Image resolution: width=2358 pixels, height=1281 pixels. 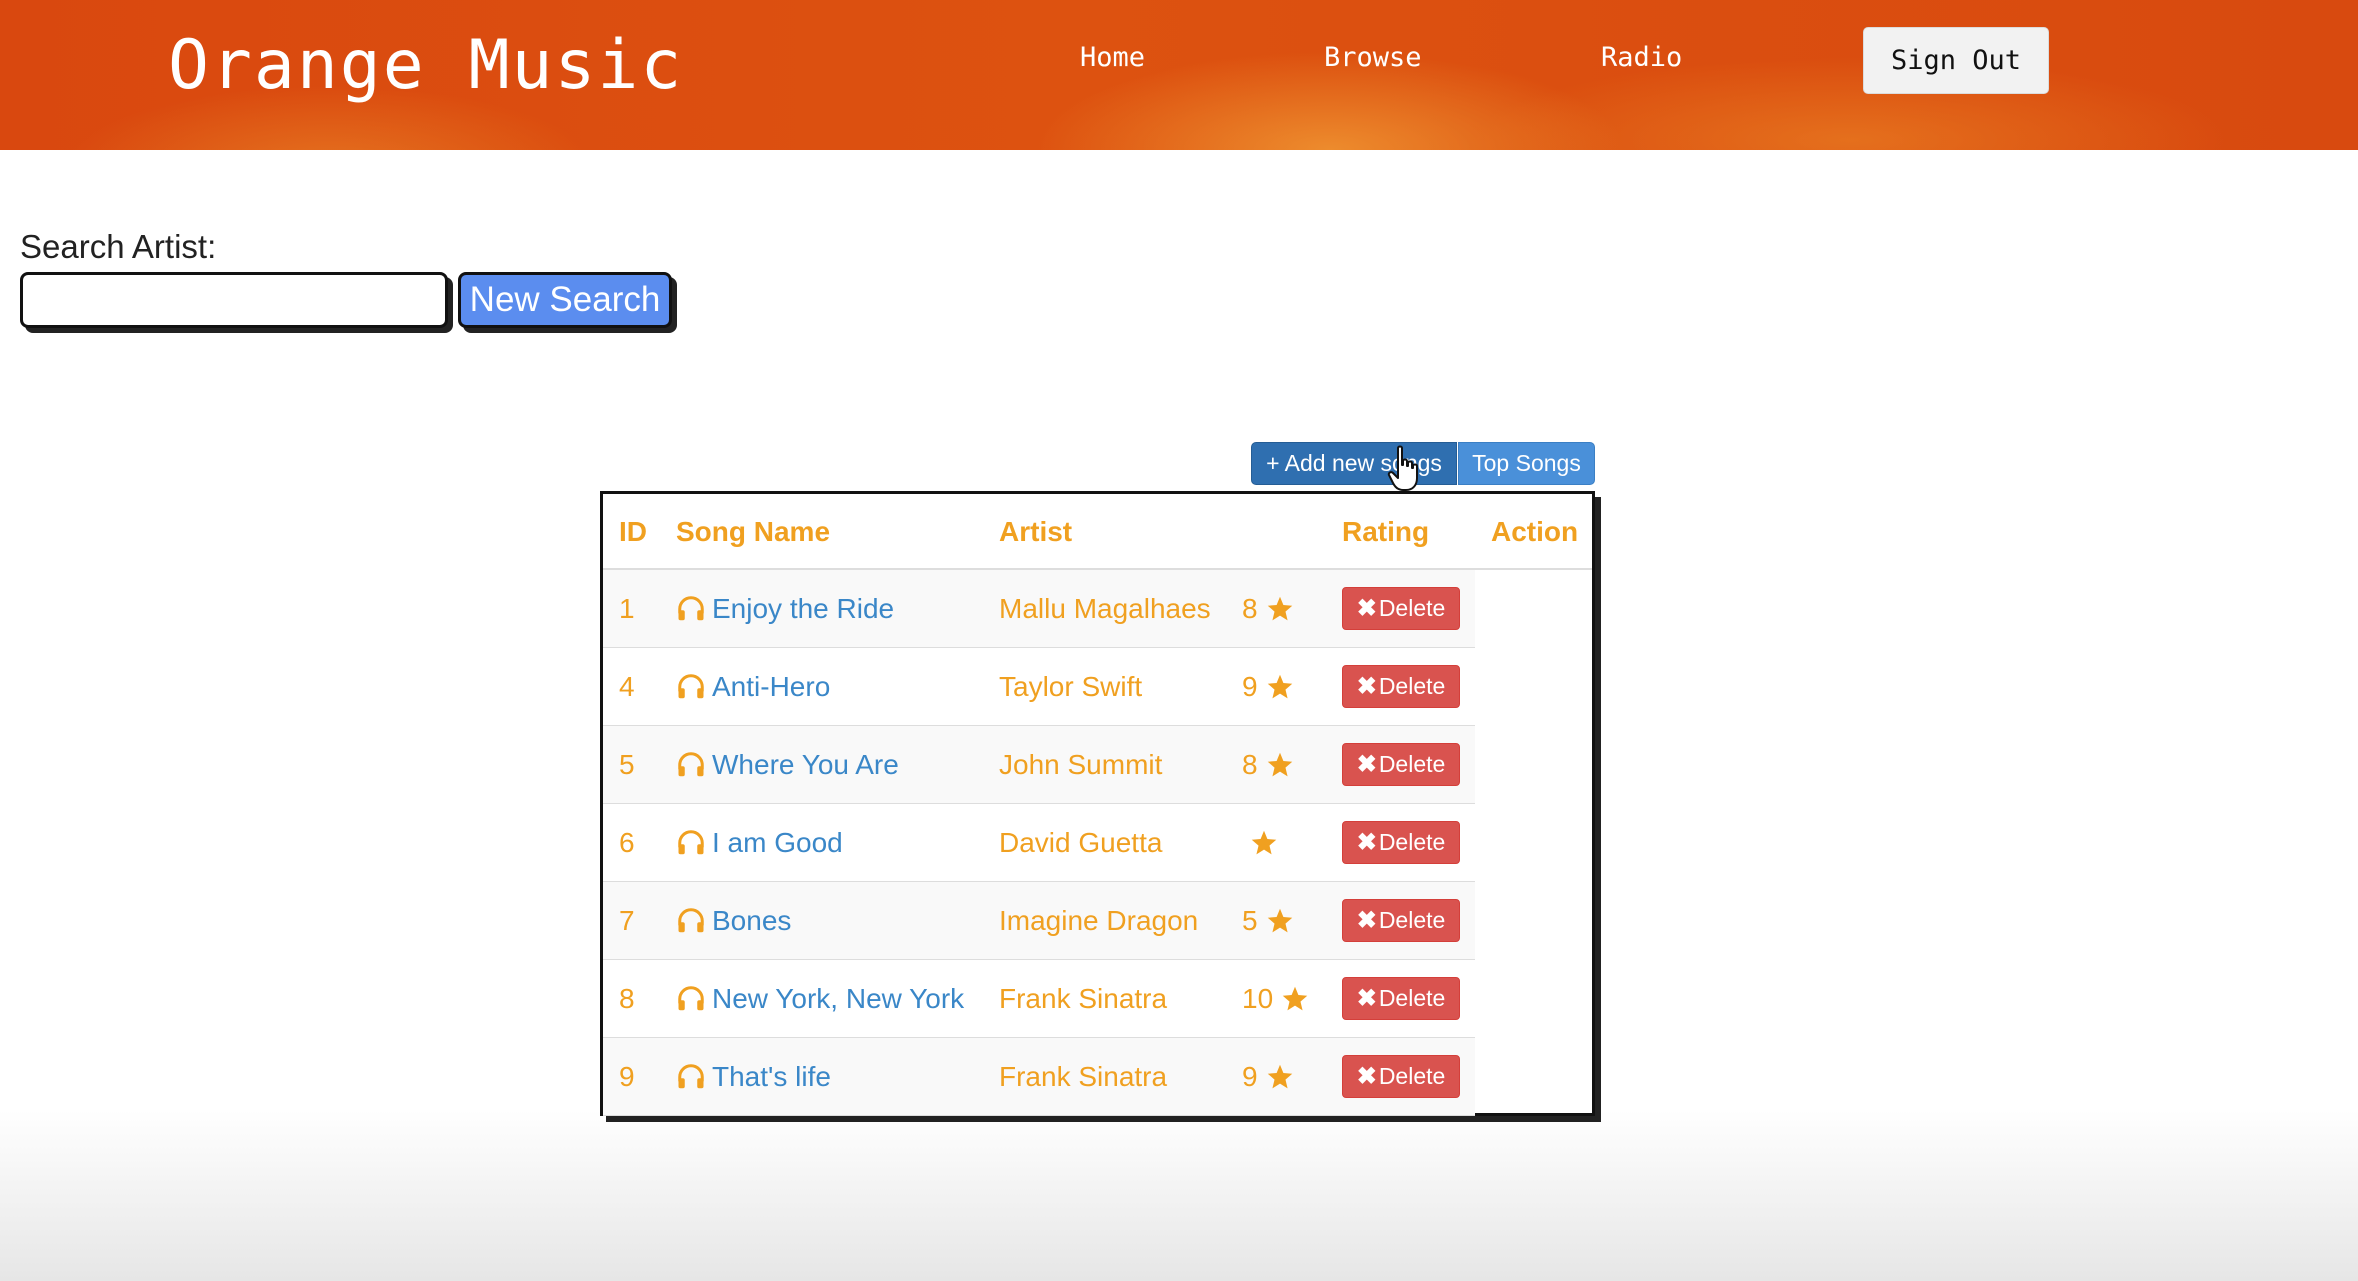 I want to click on song-name: Anti-Hero, so click(x=771, y=687).